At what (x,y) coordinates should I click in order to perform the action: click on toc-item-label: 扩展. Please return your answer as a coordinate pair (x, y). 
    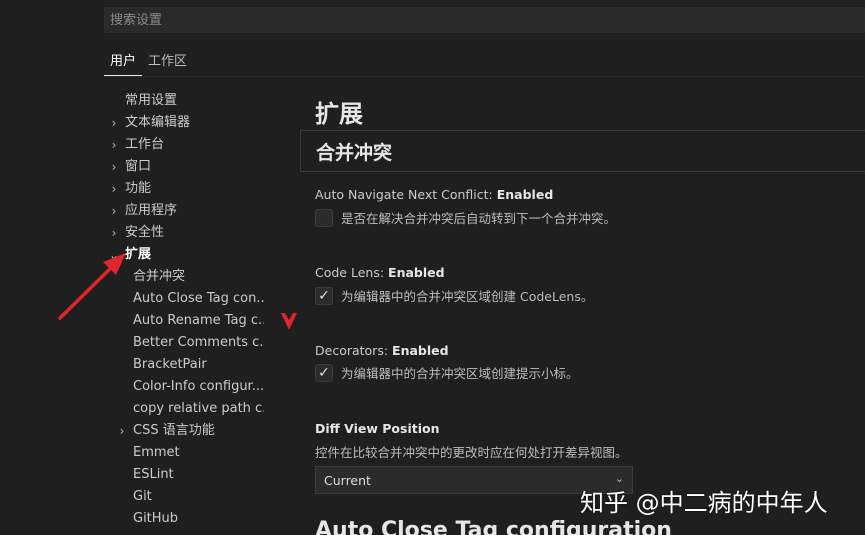
    Looking at the image, I should click on (138, 254).